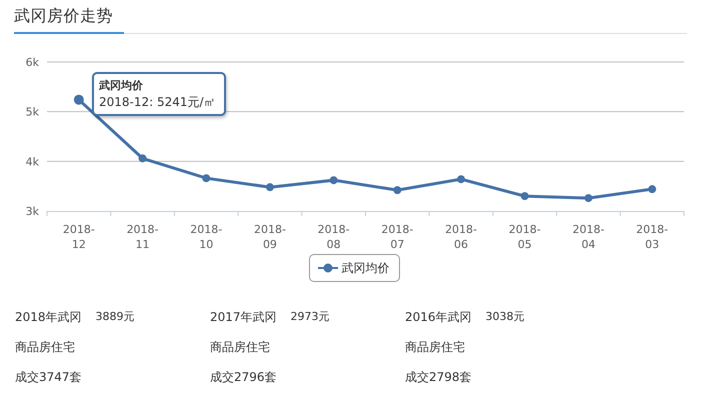  Describe the element at coordinates (461, 237) in the screenshot. I see `x-tick-label: 2018-06` at that location.